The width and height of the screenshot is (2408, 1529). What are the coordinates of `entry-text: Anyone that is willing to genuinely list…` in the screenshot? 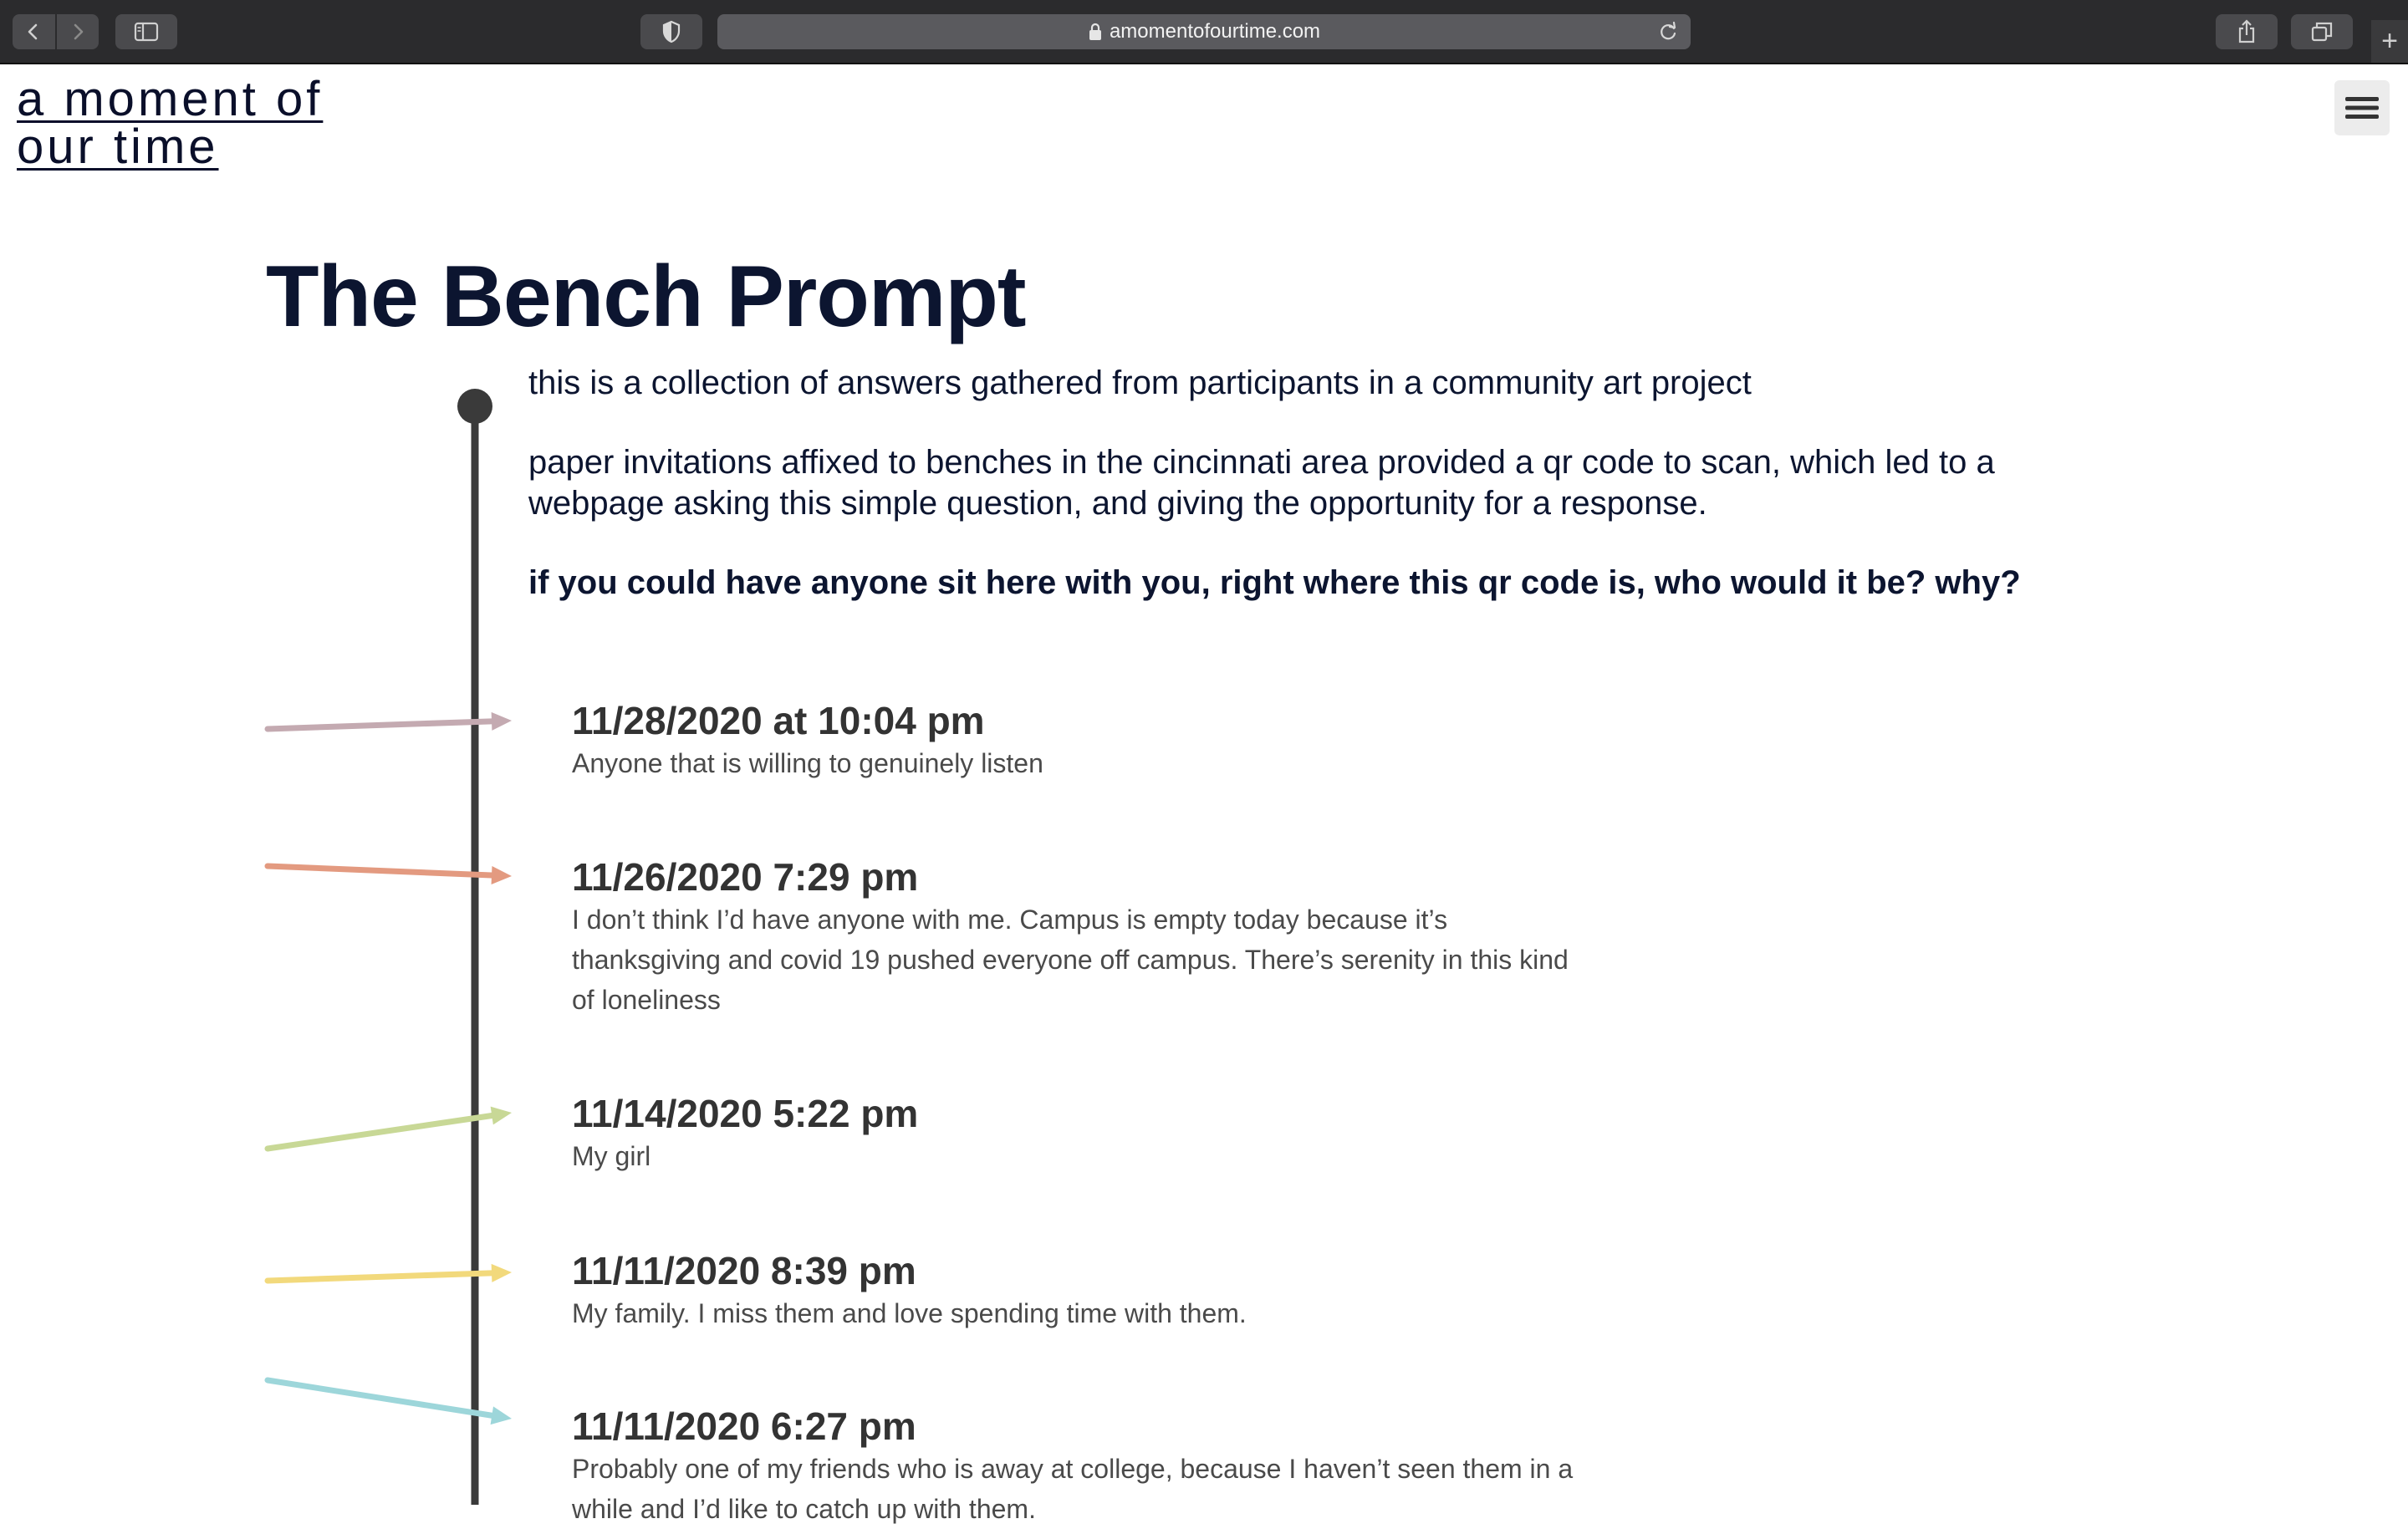 It's located at (808, 763).